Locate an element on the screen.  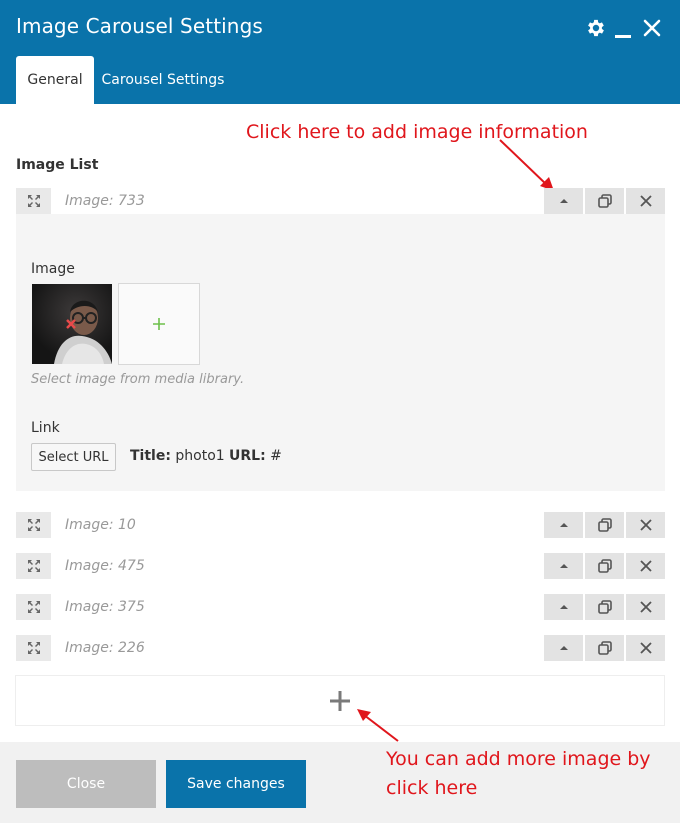
gear-icon is located at coordinates (596, 28).